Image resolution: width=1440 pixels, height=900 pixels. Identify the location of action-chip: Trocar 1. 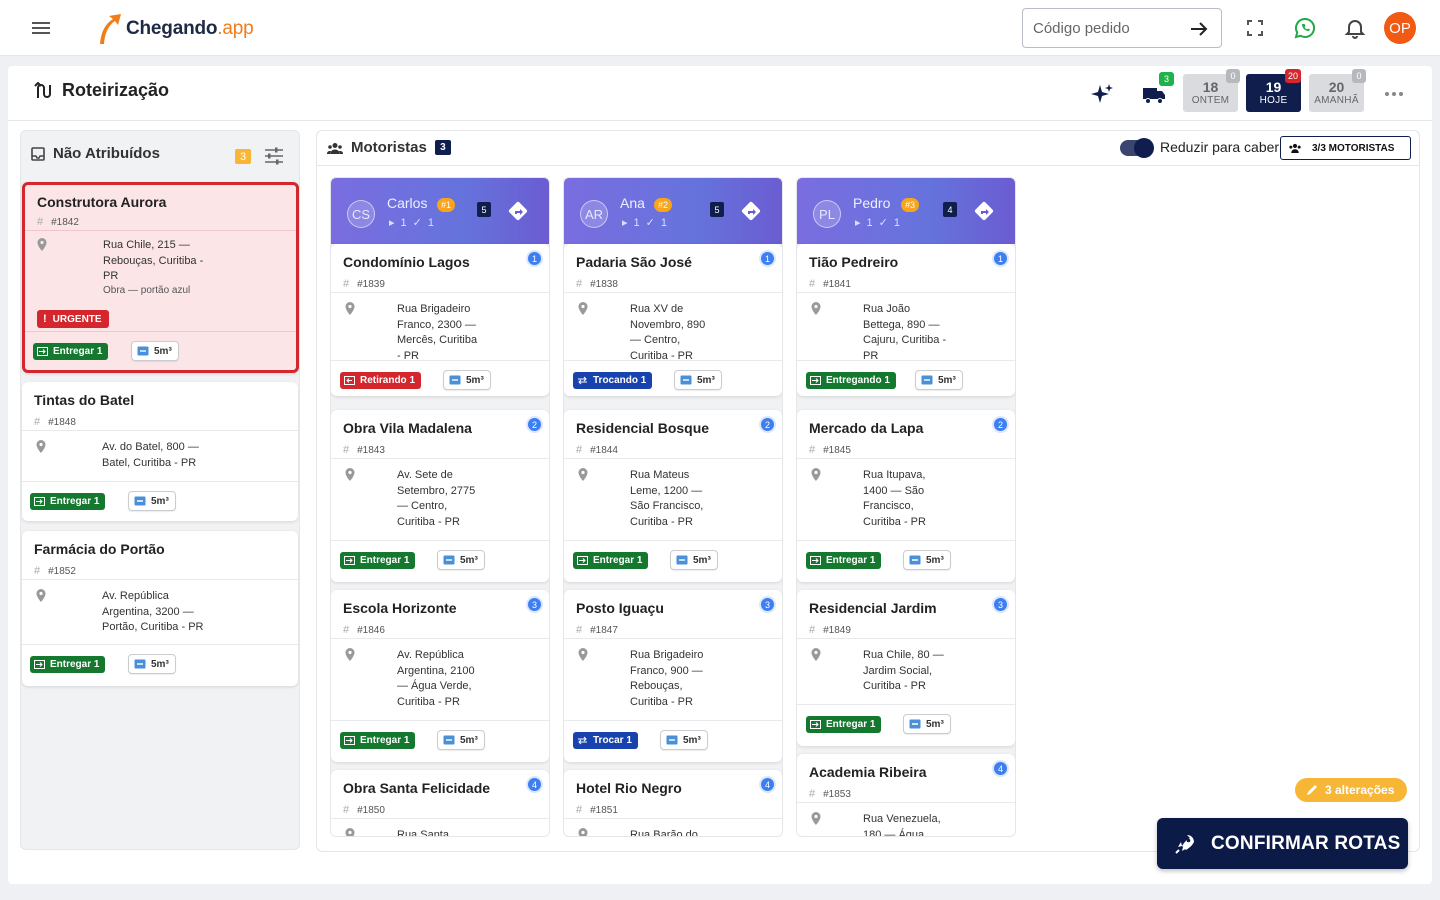
(605, 740).